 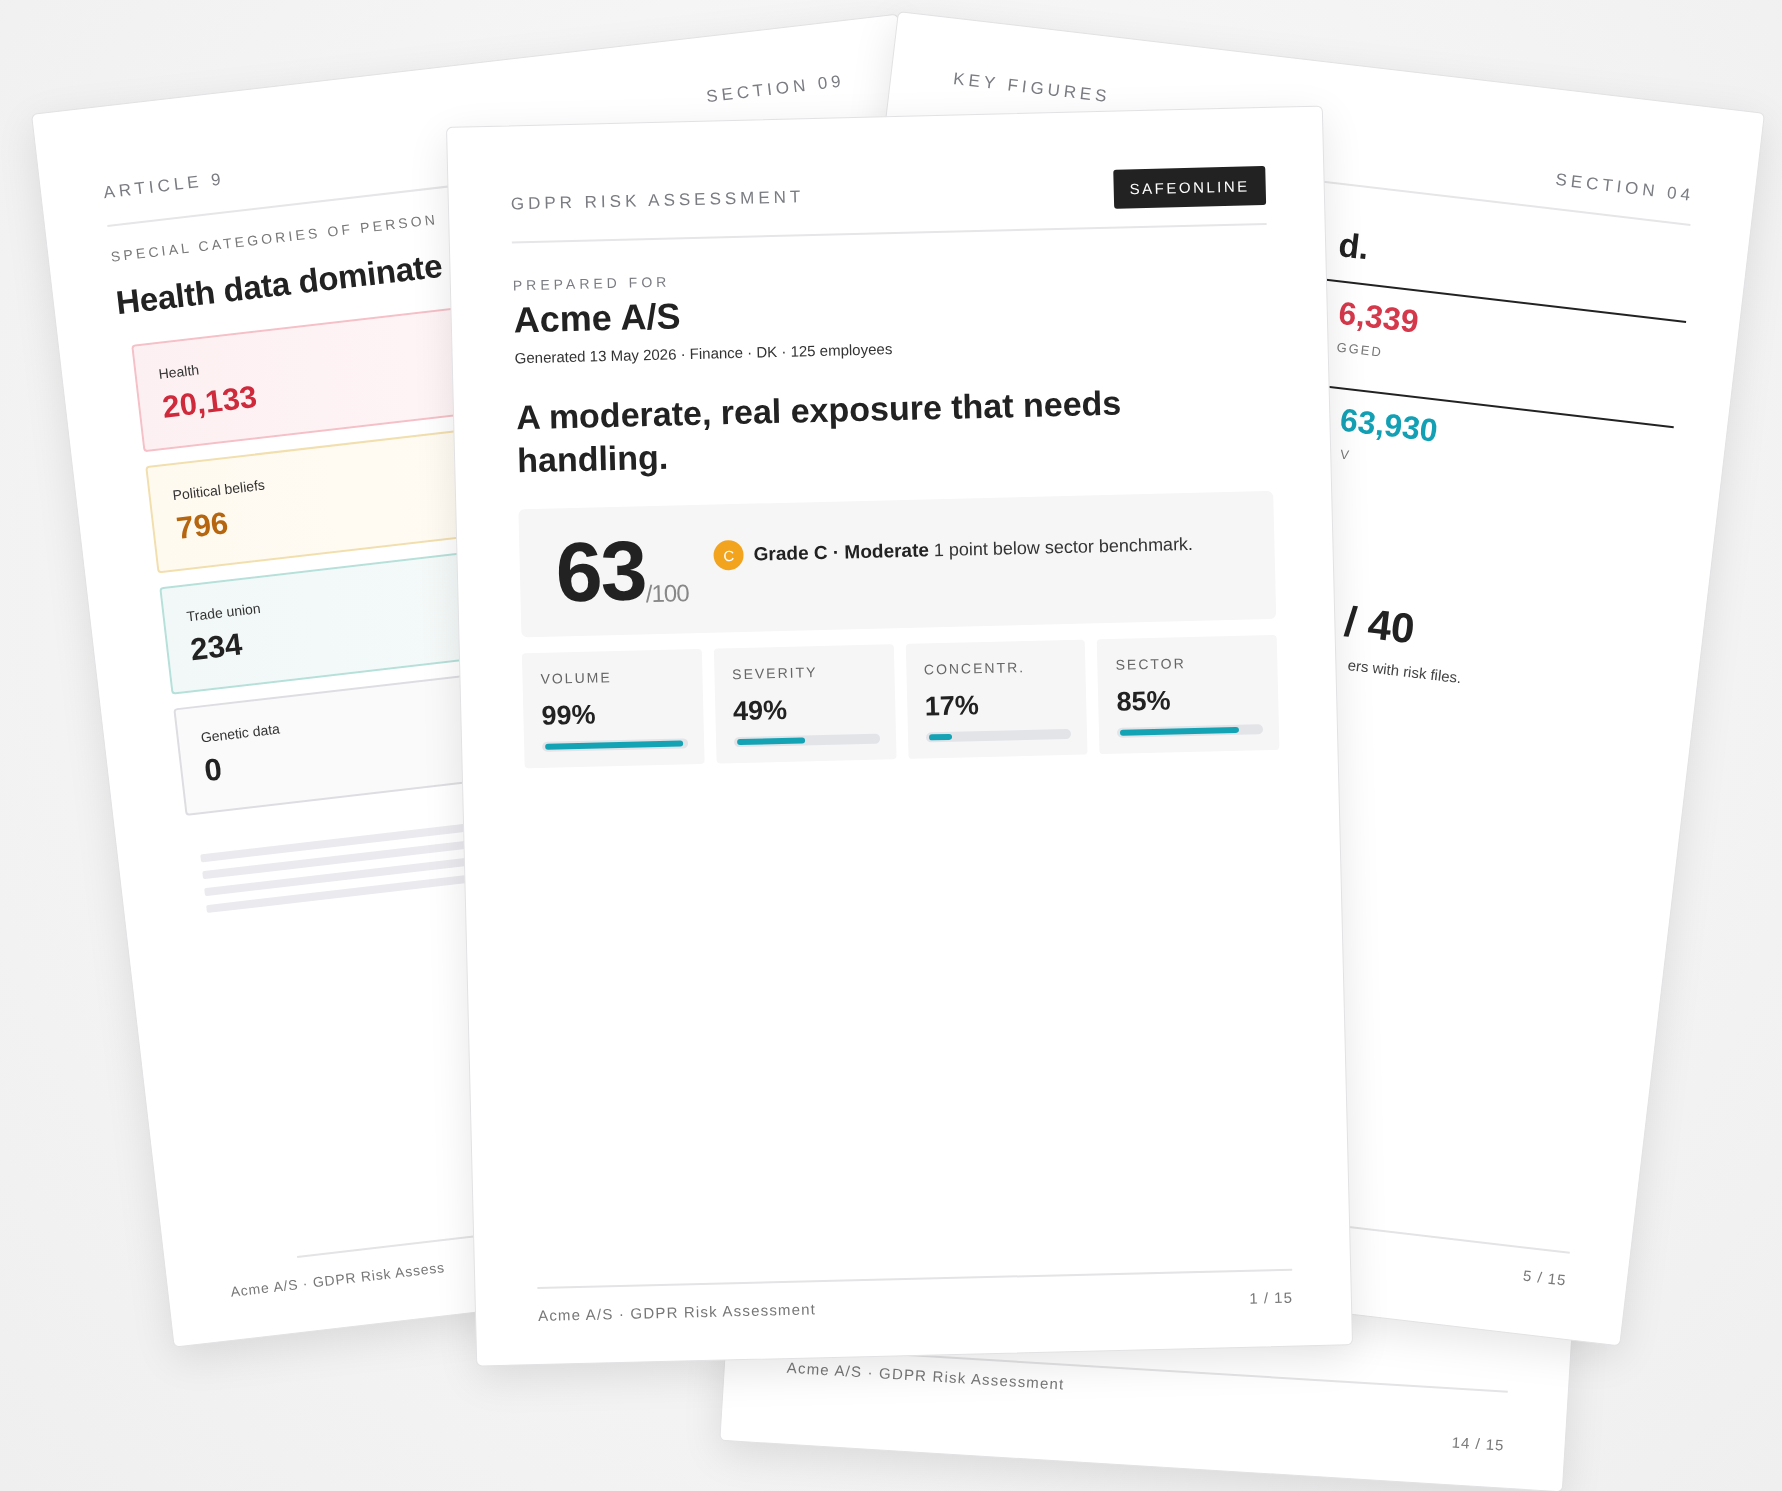 What do you see at coordinates (1478, 1443) in the screenshot?
I see `page-number: 14 / 15` at bounding box center [1478, 1443].